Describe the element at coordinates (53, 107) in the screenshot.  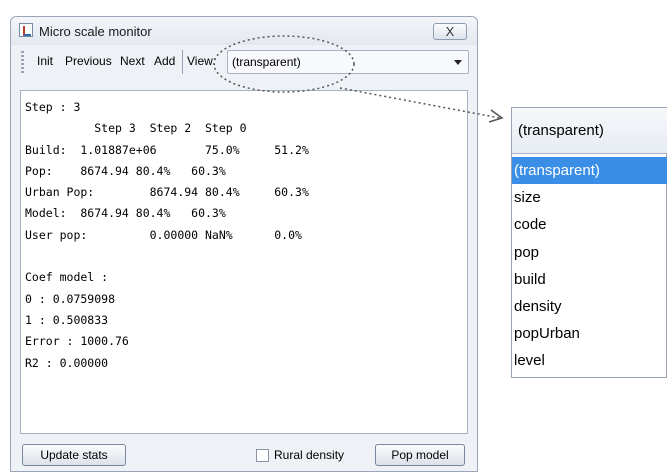
I see `output-line: Step : 3` at that location.